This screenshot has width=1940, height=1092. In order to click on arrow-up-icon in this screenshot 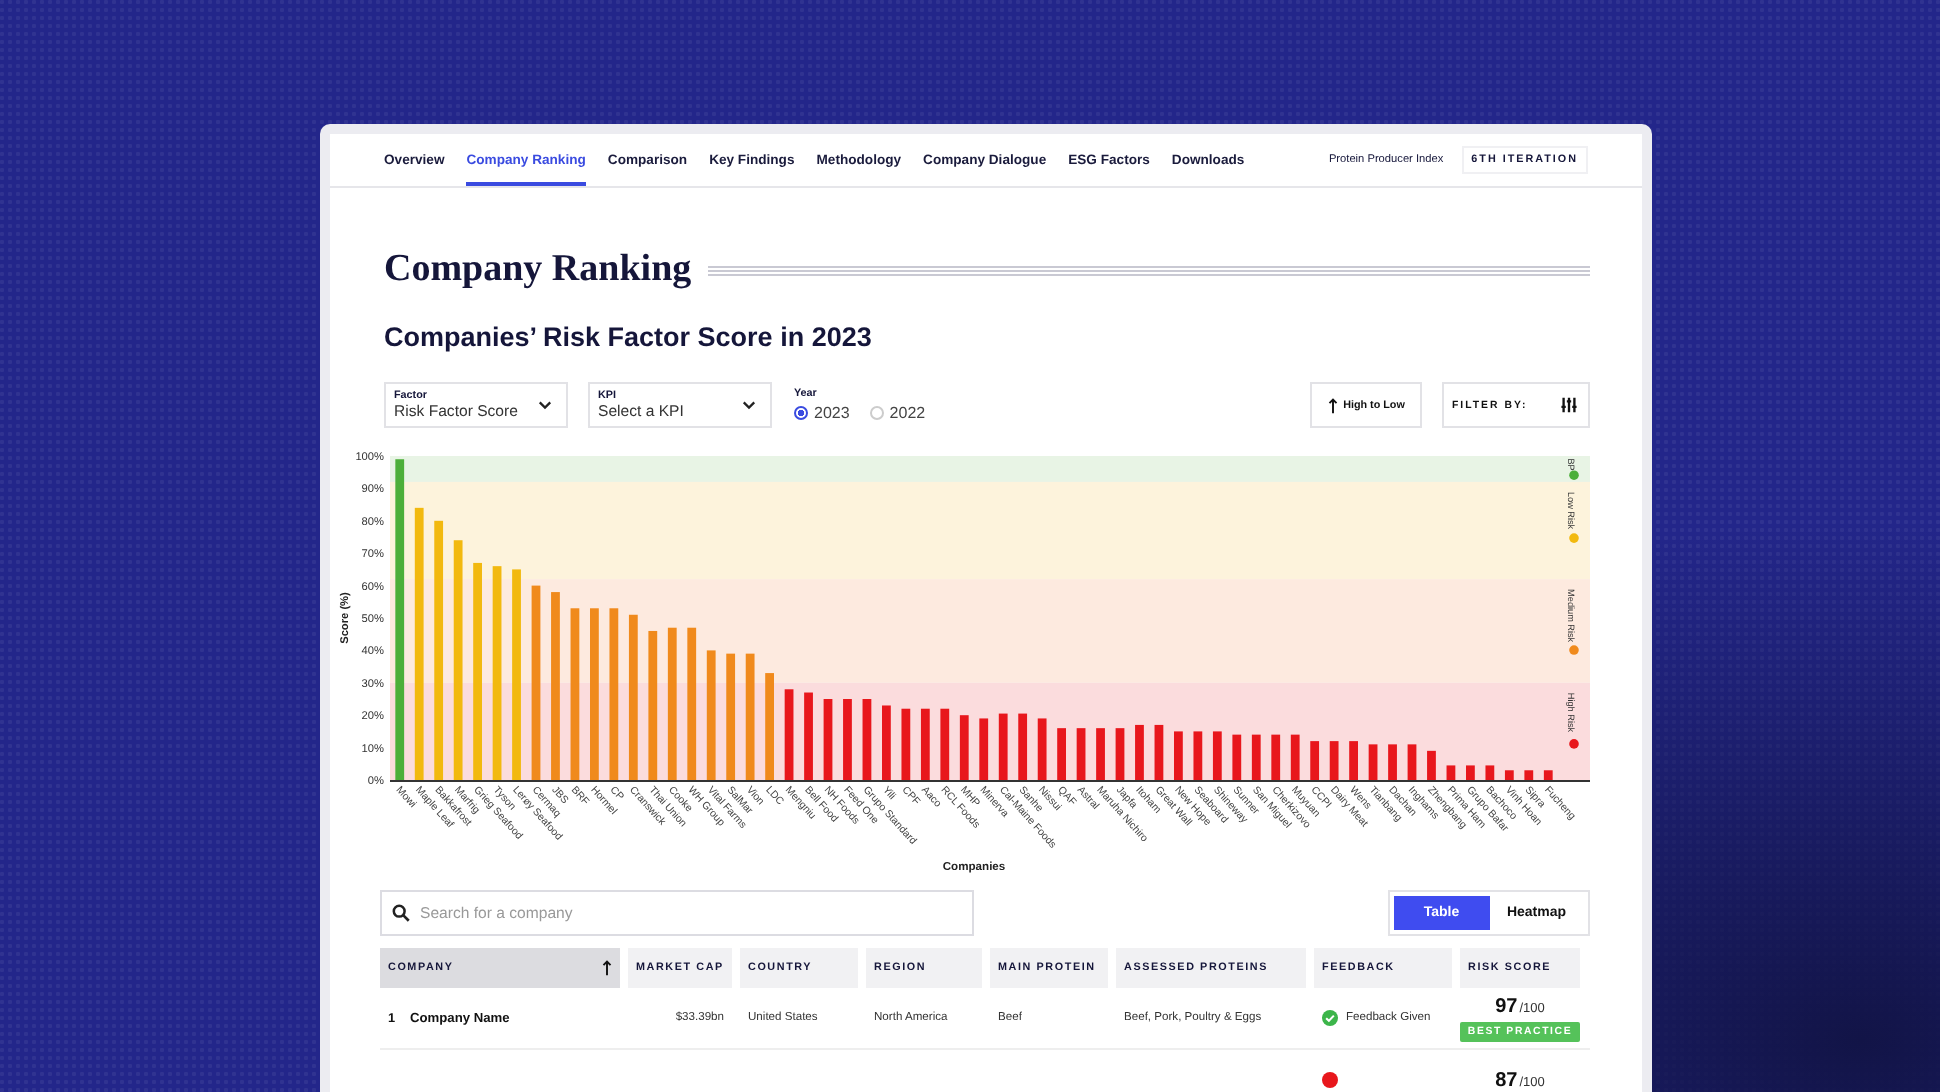, I will do `click(1332, 405)`.